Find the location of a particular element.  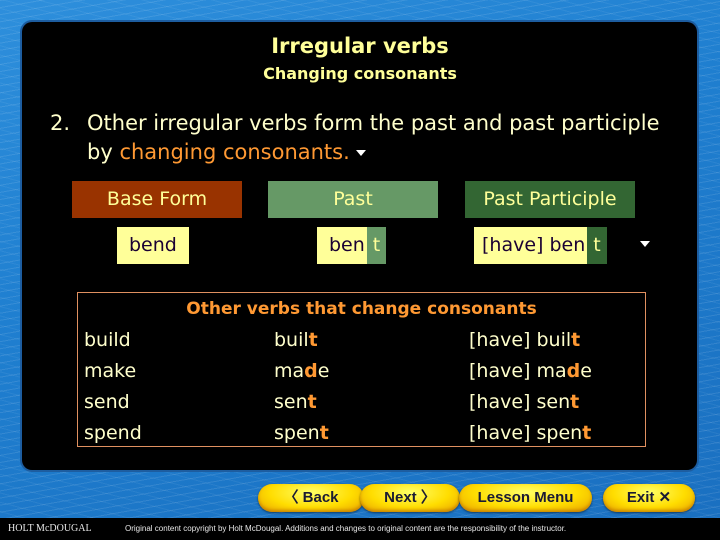

verb-past: built is located at coordinates (296, 340).